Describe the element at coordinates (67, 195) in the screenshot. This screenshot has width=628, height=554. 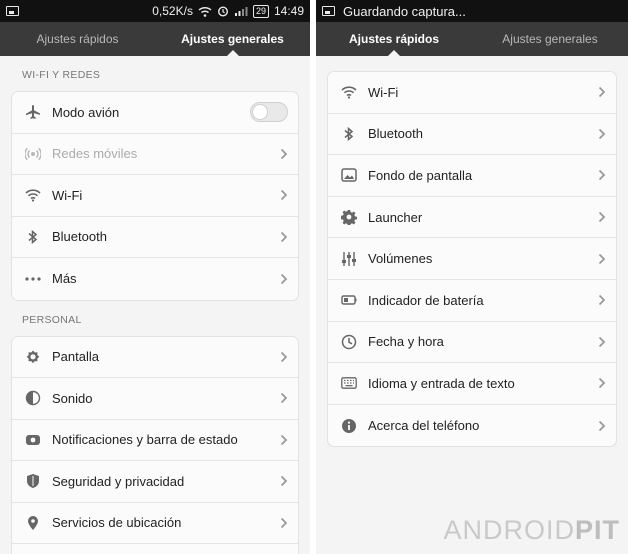
I see `settings-item-label: Wi-Fi` at that location.